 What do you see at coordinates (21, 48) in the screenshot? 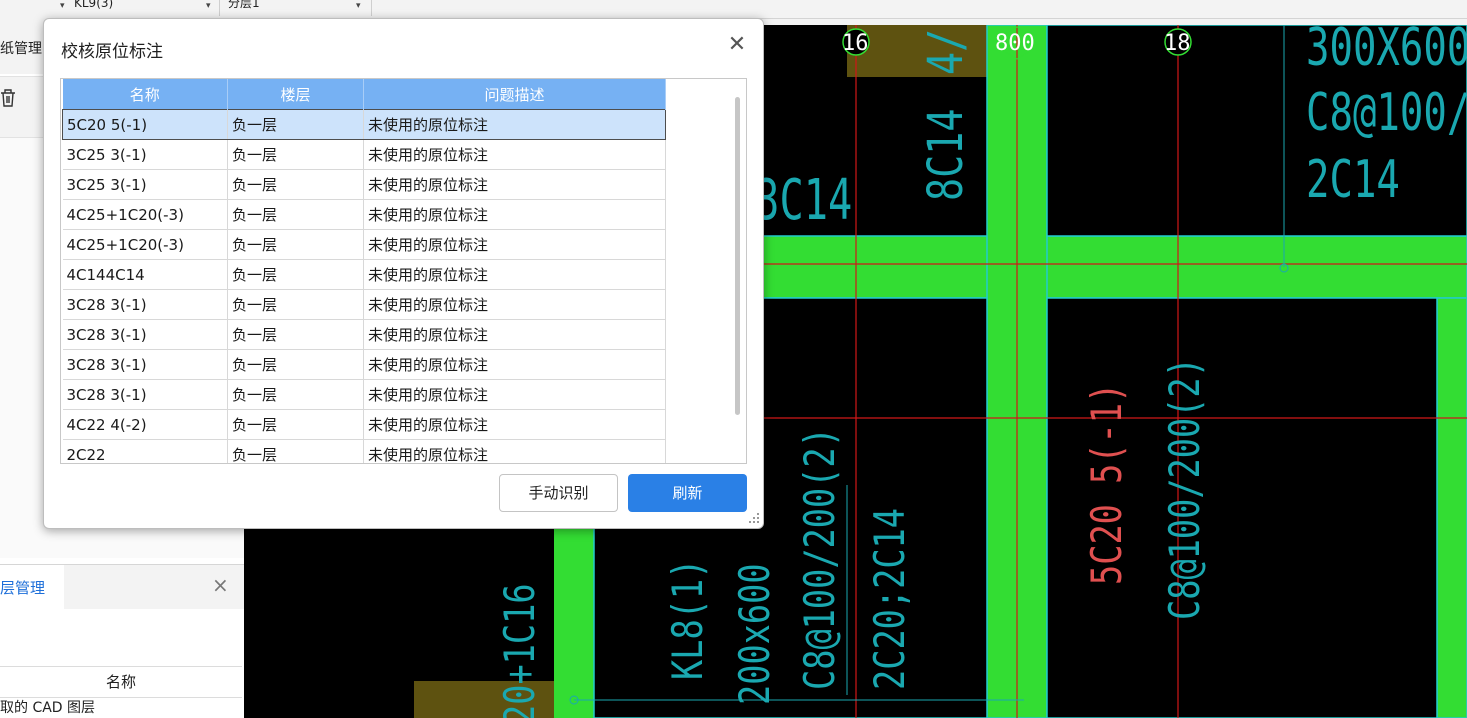
I see `tab-drawing-manager: 纸管理` at bounding box center [21, 48].